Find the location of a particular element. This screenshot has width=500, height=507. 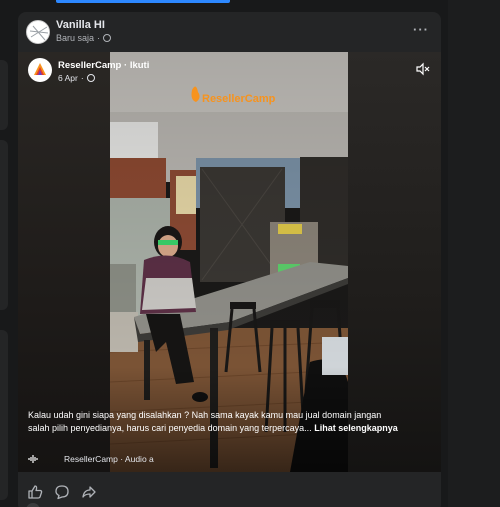

audio-attribution: ResellerCamp · Audio a is located at coordinates (91, 459).